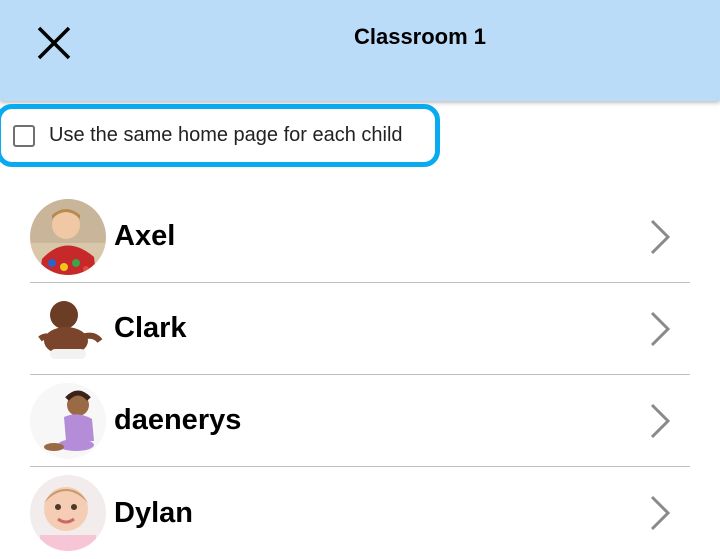 The height and width of the screenshot is (559, 720). What do you see at coordinates (150, 328) in the screenshot?
I see `child-name: Clark` at bounding box center [150, 328].